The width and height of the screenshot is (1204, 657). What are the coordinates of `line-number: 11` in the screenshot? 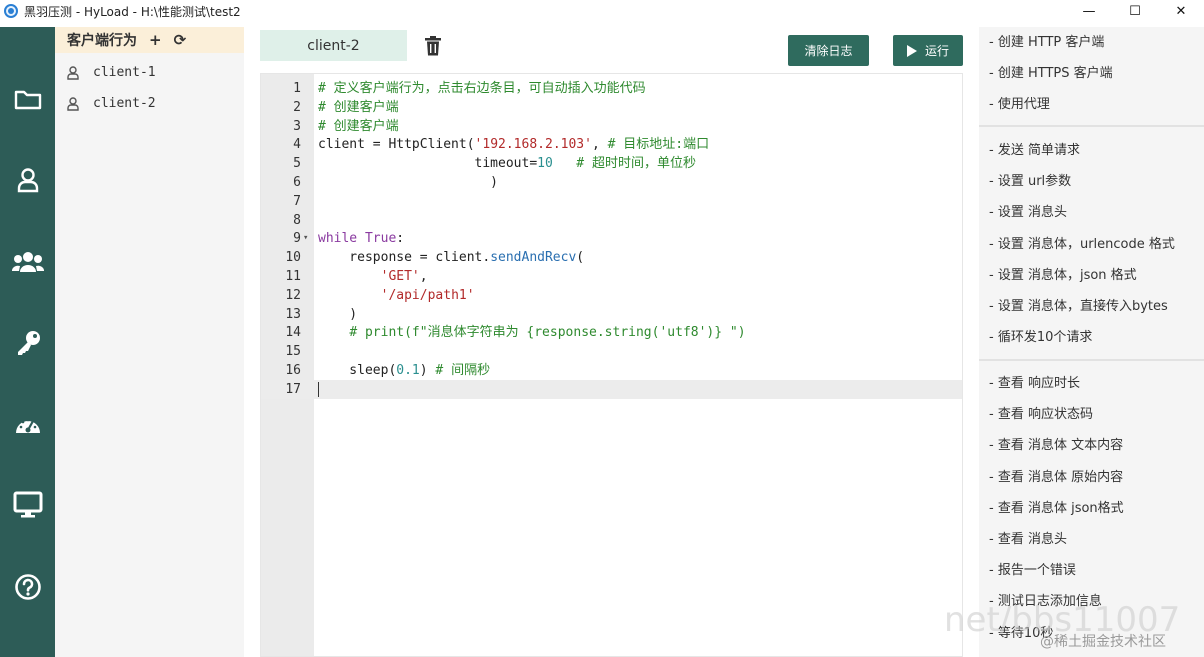 It's located at (293, 276).